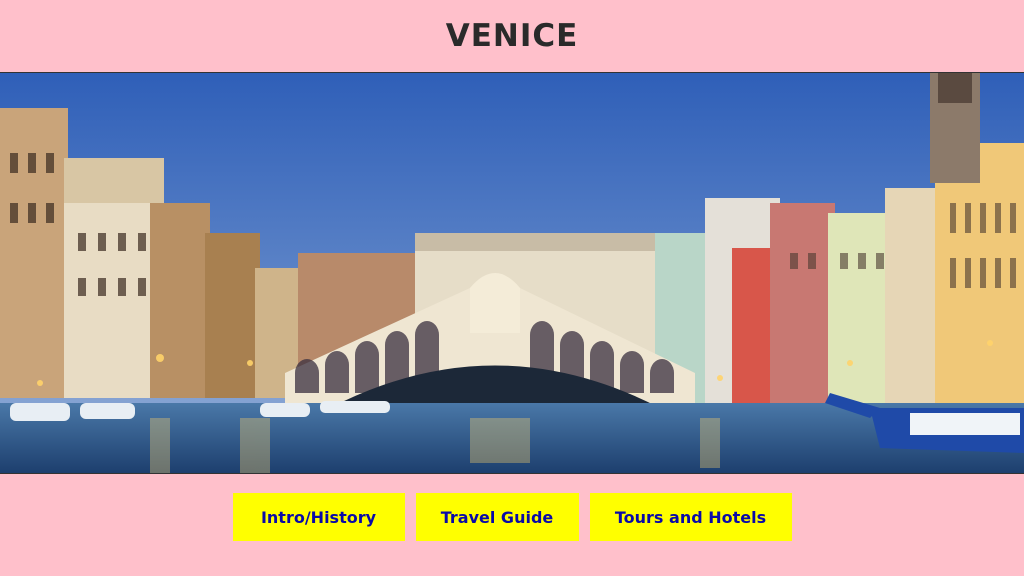  What do you see at coordinates (690, 517) in the screenshot?
I see `tours-and-hotels-button: Tours and Hotels` at bounding box center [690, 517].